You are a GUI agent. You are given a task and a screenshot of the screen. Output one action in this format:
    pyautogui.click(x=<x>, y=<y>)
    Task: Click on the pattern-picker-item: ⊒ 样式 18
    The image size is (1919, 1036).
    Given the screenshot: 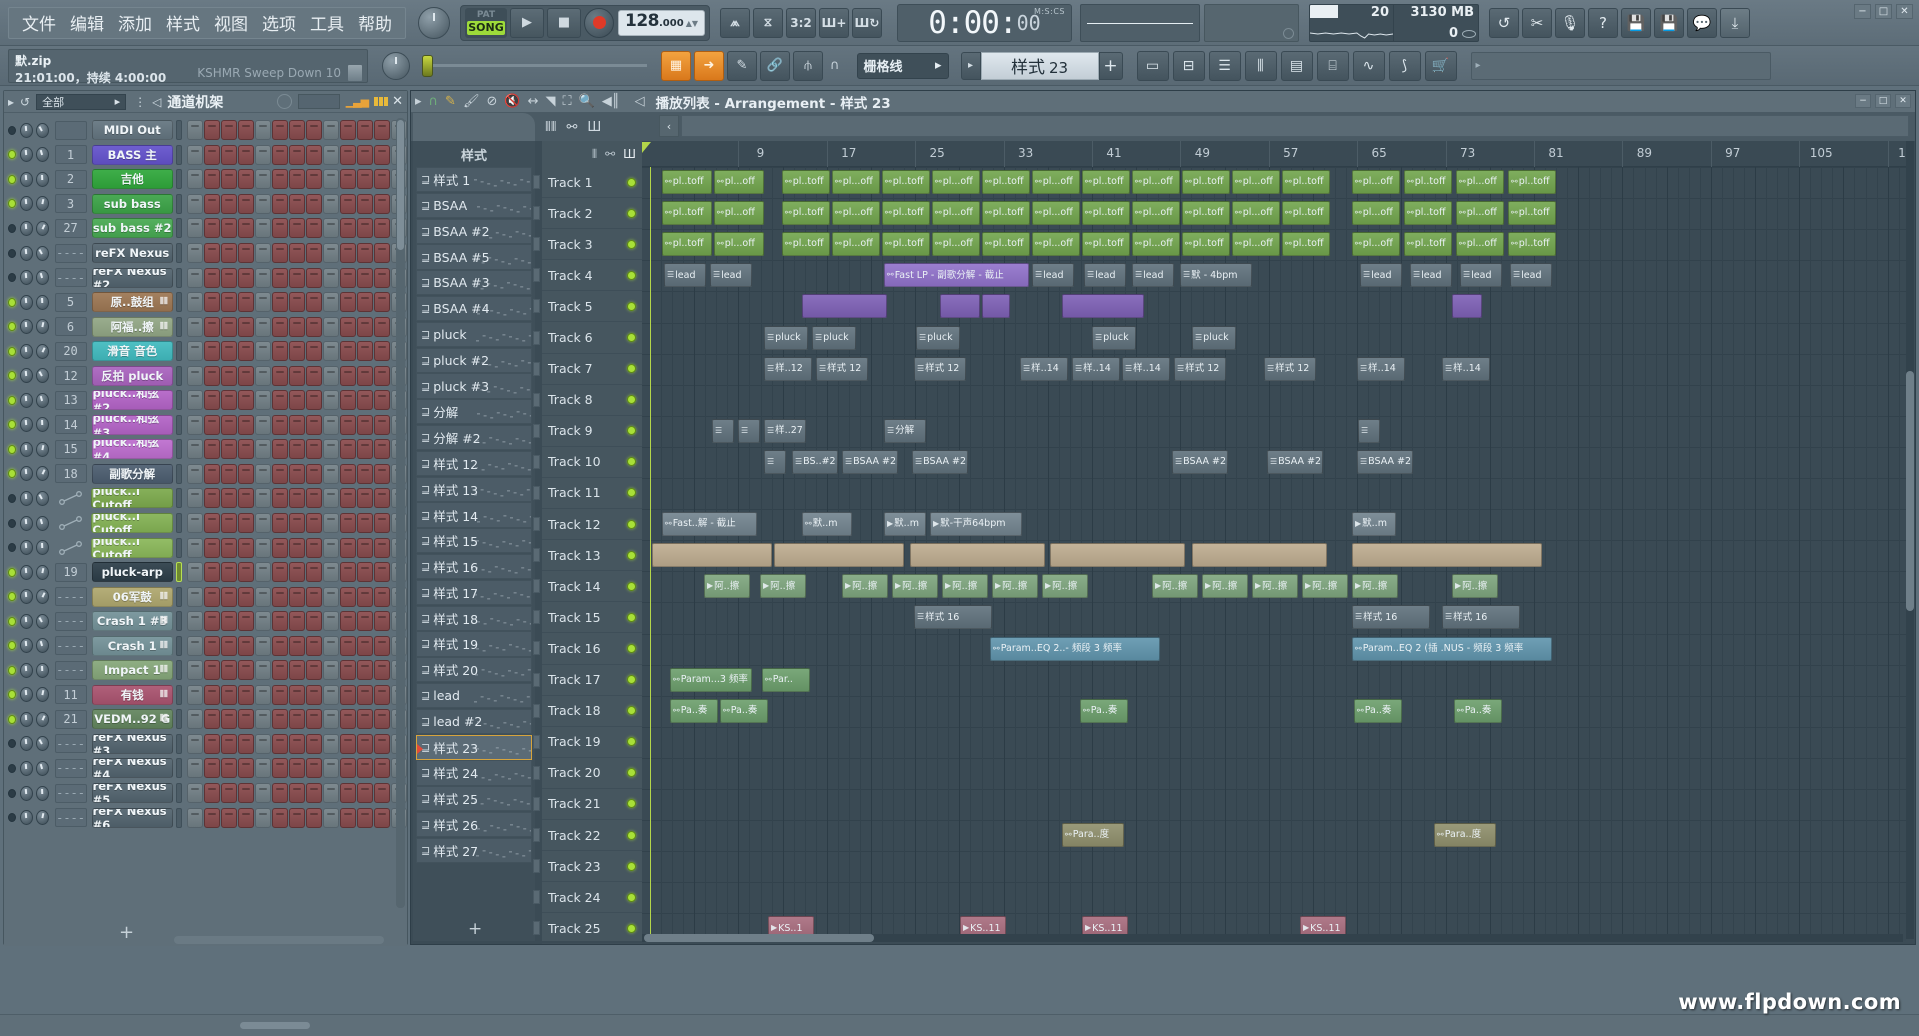 What is the action you would take?
    pyautogui.click(x=474, y=618)
    